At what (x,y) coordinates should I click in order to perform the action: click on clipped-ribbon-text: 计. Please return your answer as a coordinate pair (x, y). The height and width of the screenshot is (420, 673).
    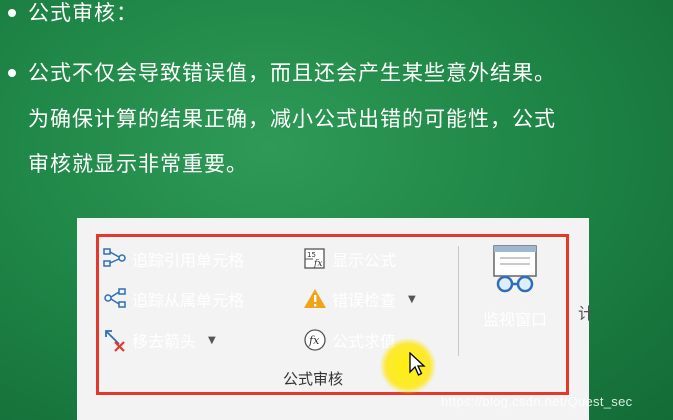
    Looking at the image, I should click on (586, 313).